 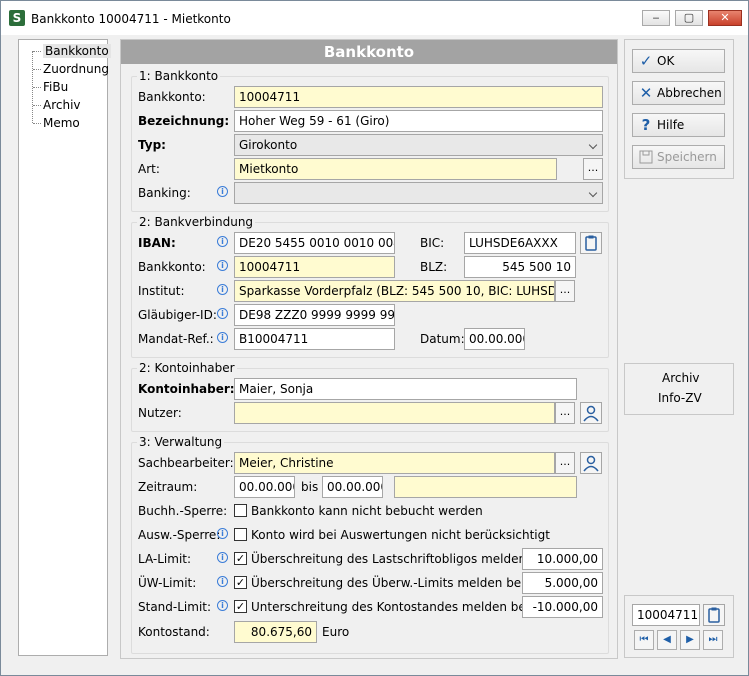 I want to click on record-clipboard-button, so click(x=714, y=615).